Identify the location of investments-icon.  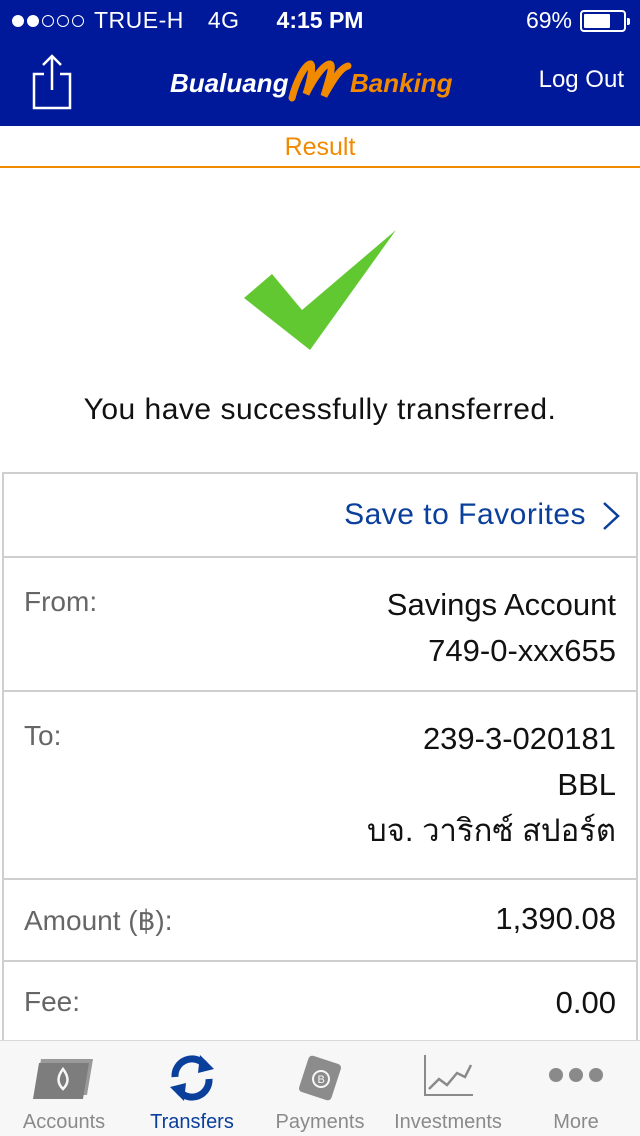
(448, 1075).